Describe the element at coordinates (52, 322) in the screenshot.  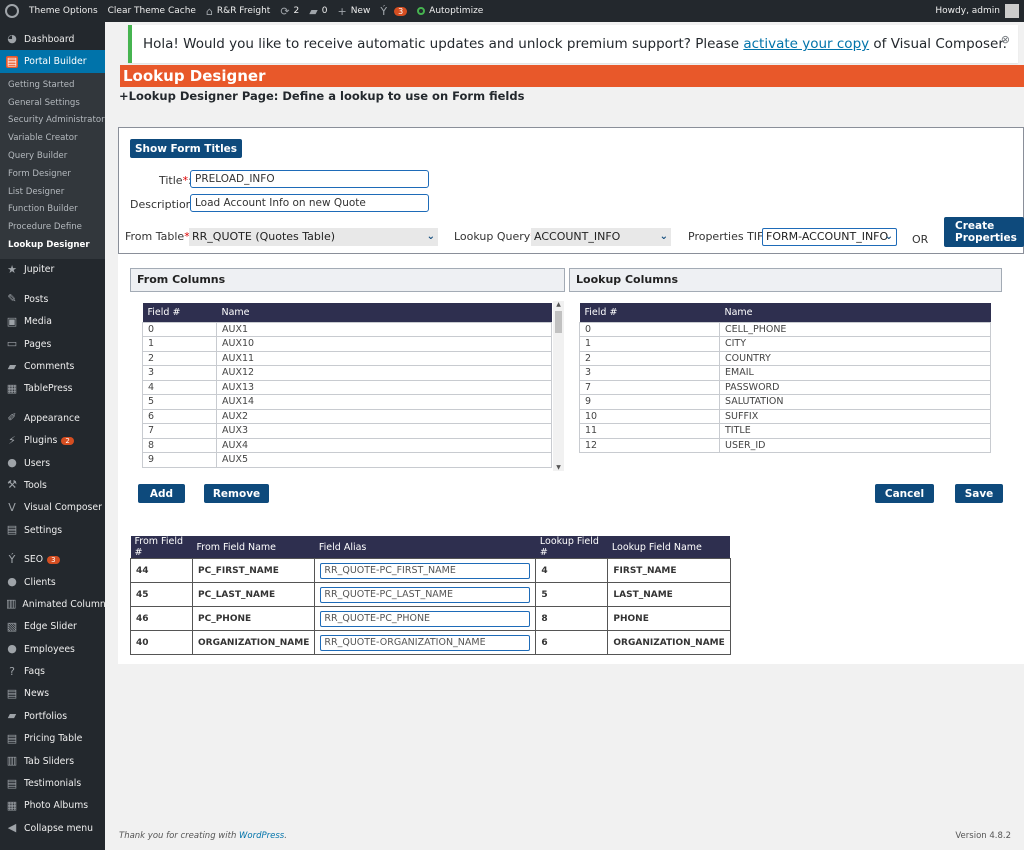
I see `sidebar-item-media: ▣ Media` at that location.